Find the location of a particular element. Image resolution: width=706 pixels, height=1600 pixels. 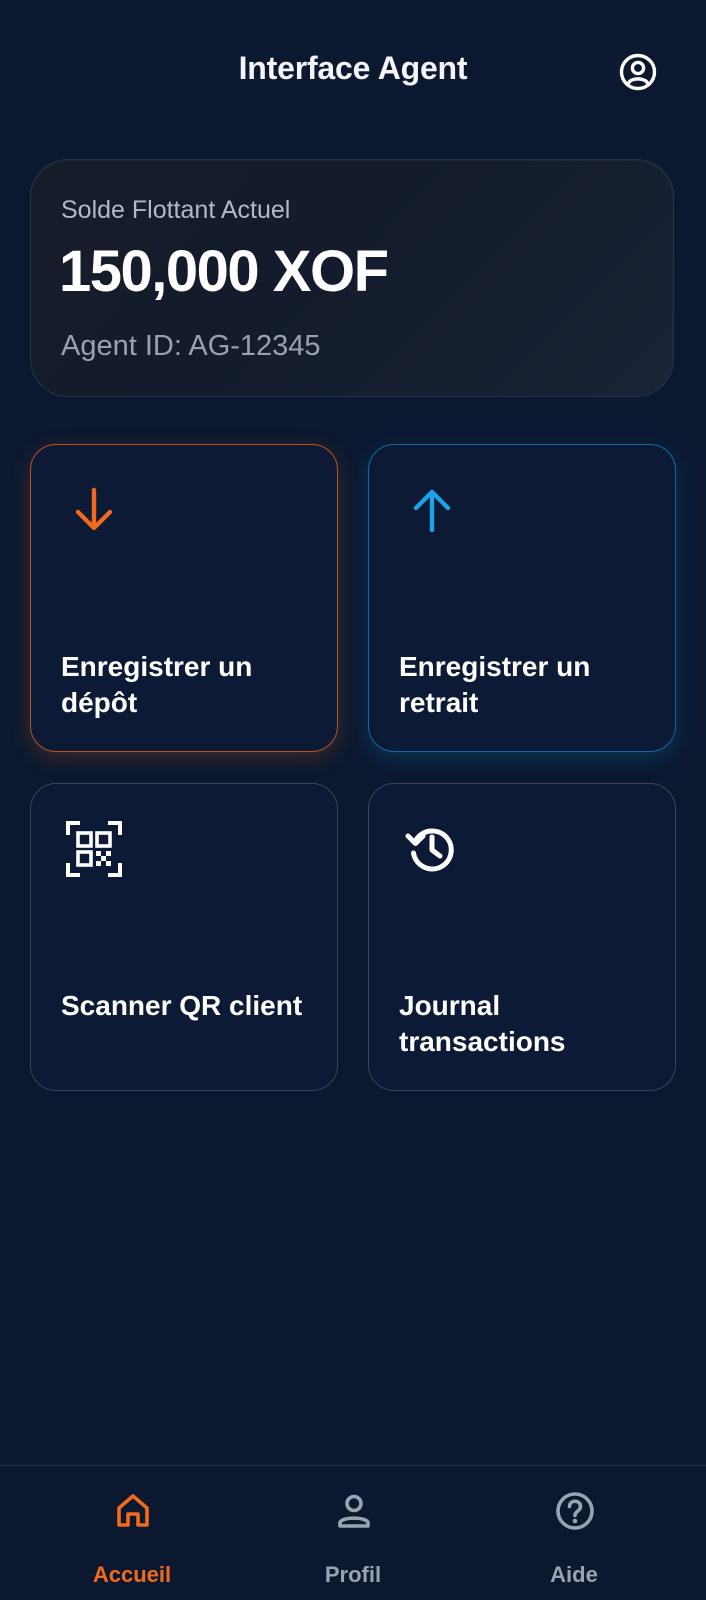

person-icon is located at coordinates (354, 1511).